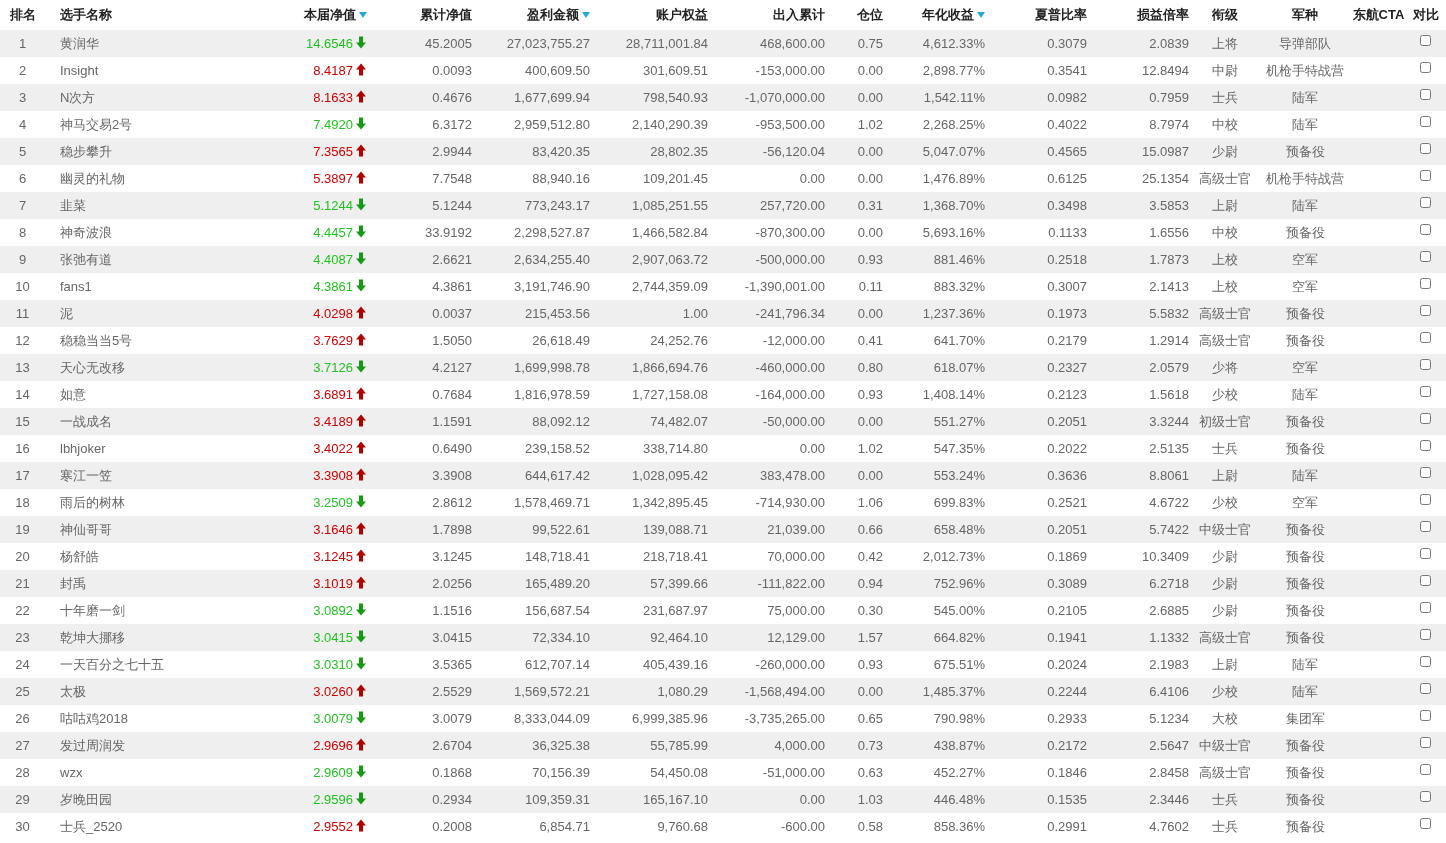 Image resolution: width=1446 pixels, height=843 pixels. Describe the element at coordinates (22, 178) in the screenshot. I see `rank-text: 6` at that location.